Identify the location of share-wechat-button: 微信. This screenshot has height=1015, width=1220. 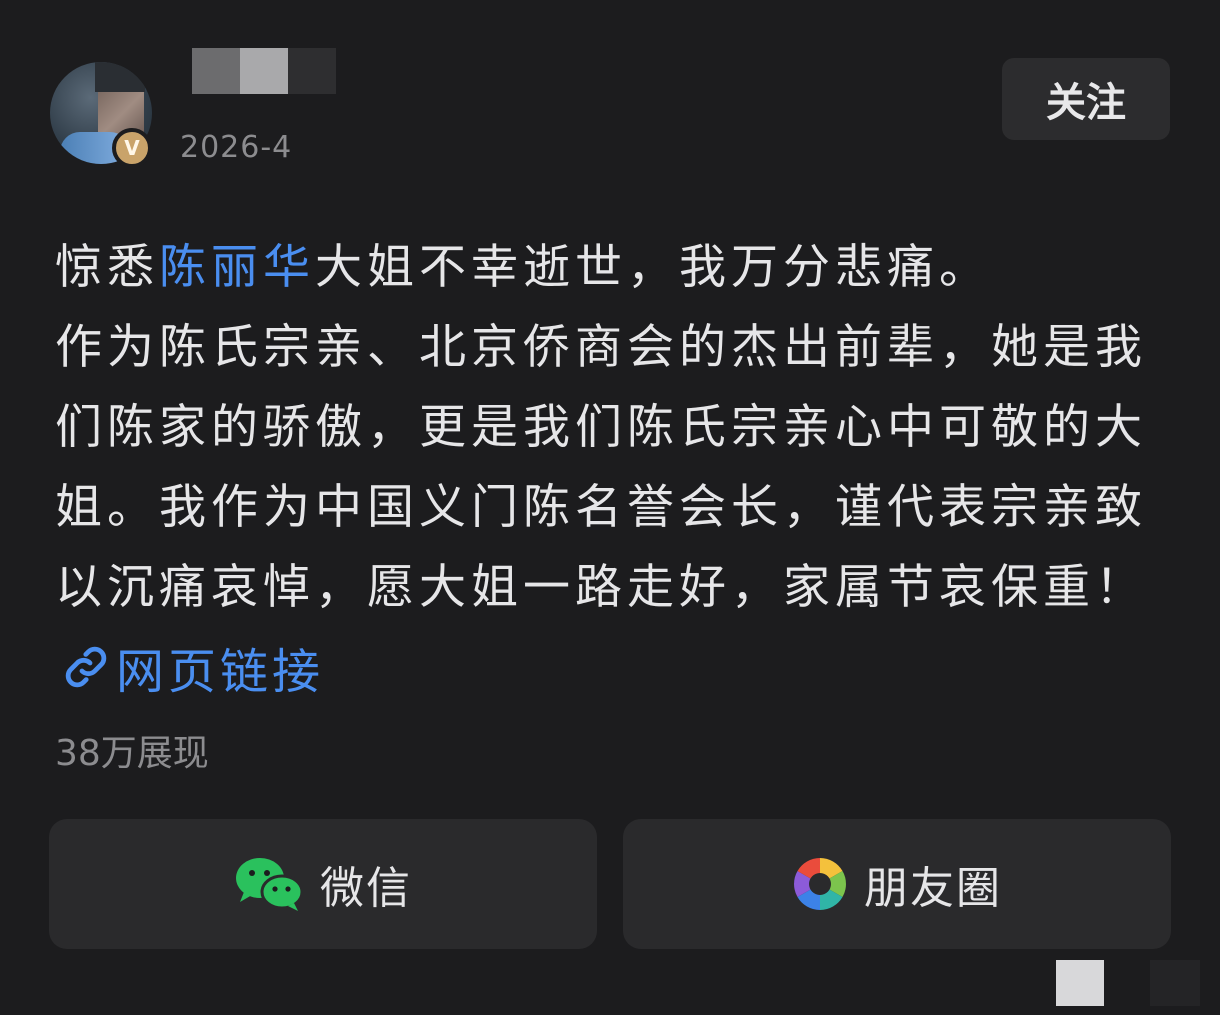
(323, 884).